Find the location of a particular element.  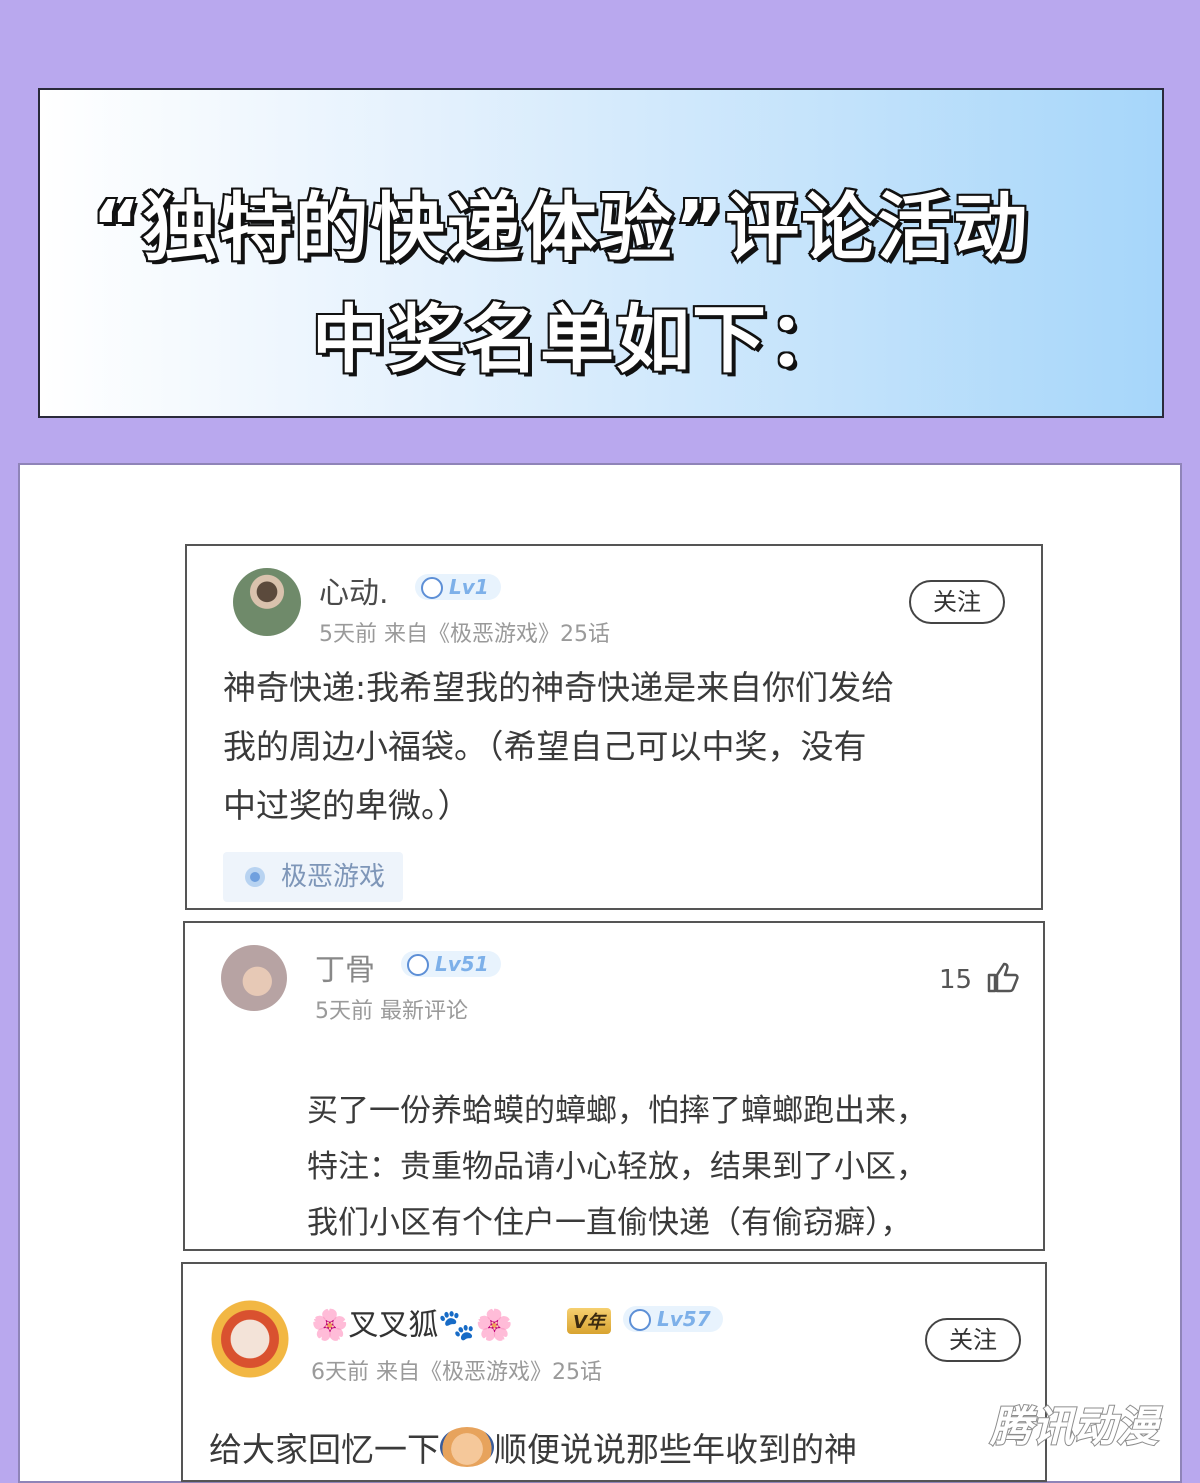

sticker-emoji-icon is located at coordinates (467, 1447).